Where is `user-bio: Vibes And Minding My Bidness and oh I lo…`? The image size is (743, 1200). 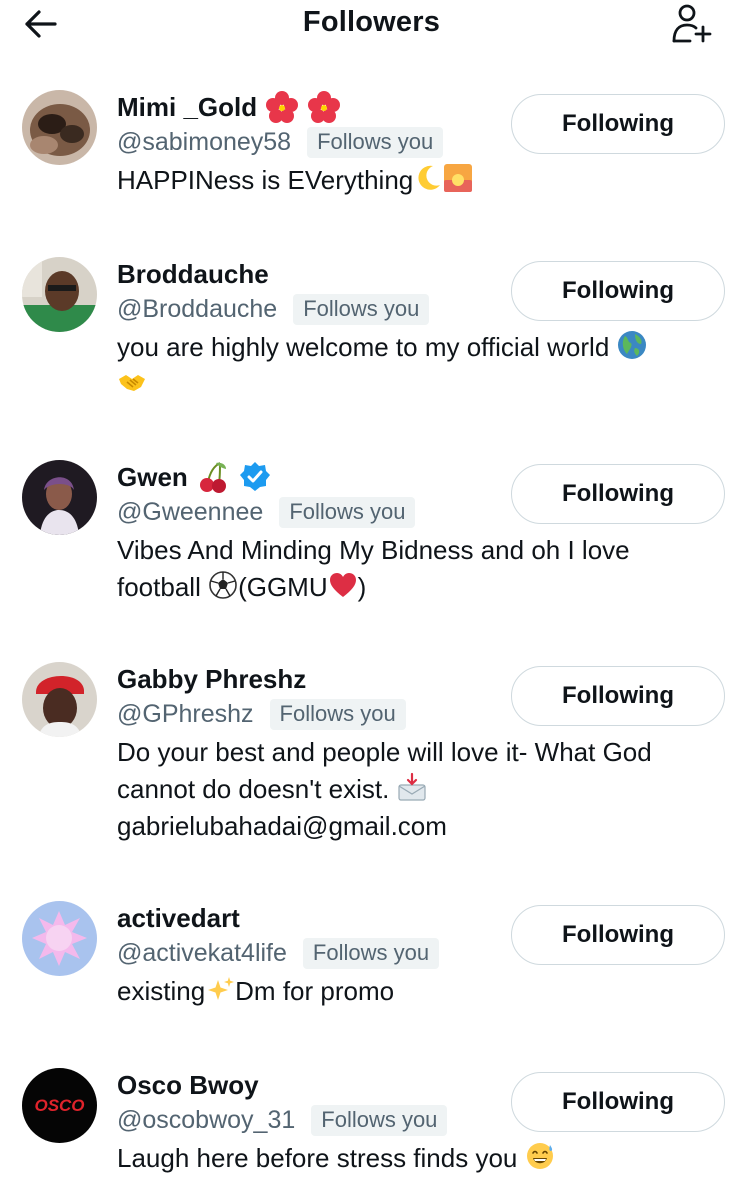 user-bio: Vibes And Minding My Bidness and oh I lo… is located at coordinates (417, 569).